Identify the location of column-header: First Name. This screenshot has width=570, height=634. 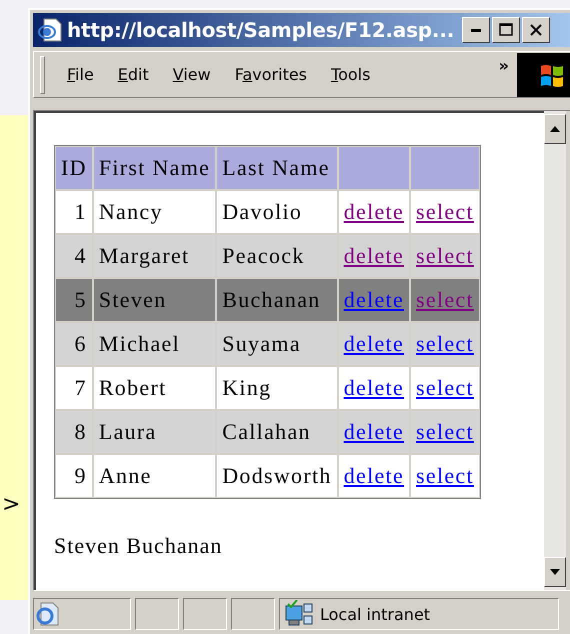
(154, 168).